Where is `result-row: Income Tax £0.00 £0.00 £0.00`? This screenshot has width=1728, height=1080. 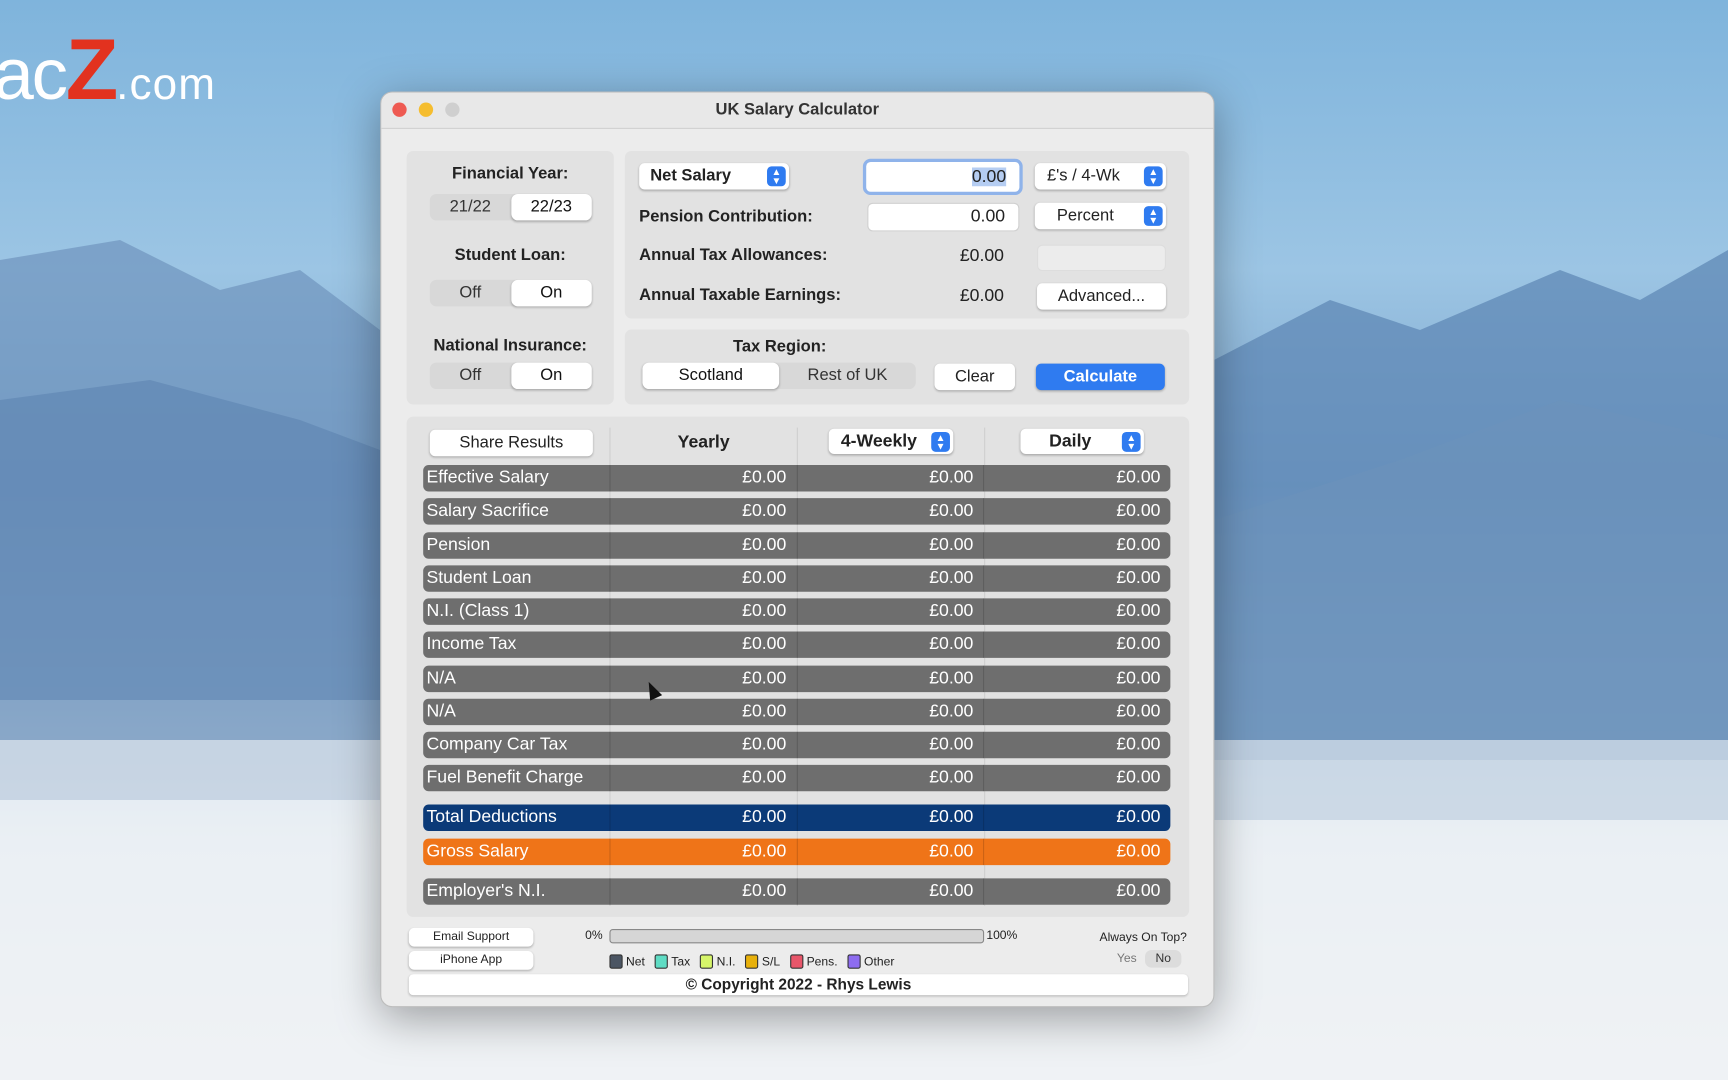
result-row: Income Tax £0.00 £0.00 £0.00 is located at coordinates (797, 645).